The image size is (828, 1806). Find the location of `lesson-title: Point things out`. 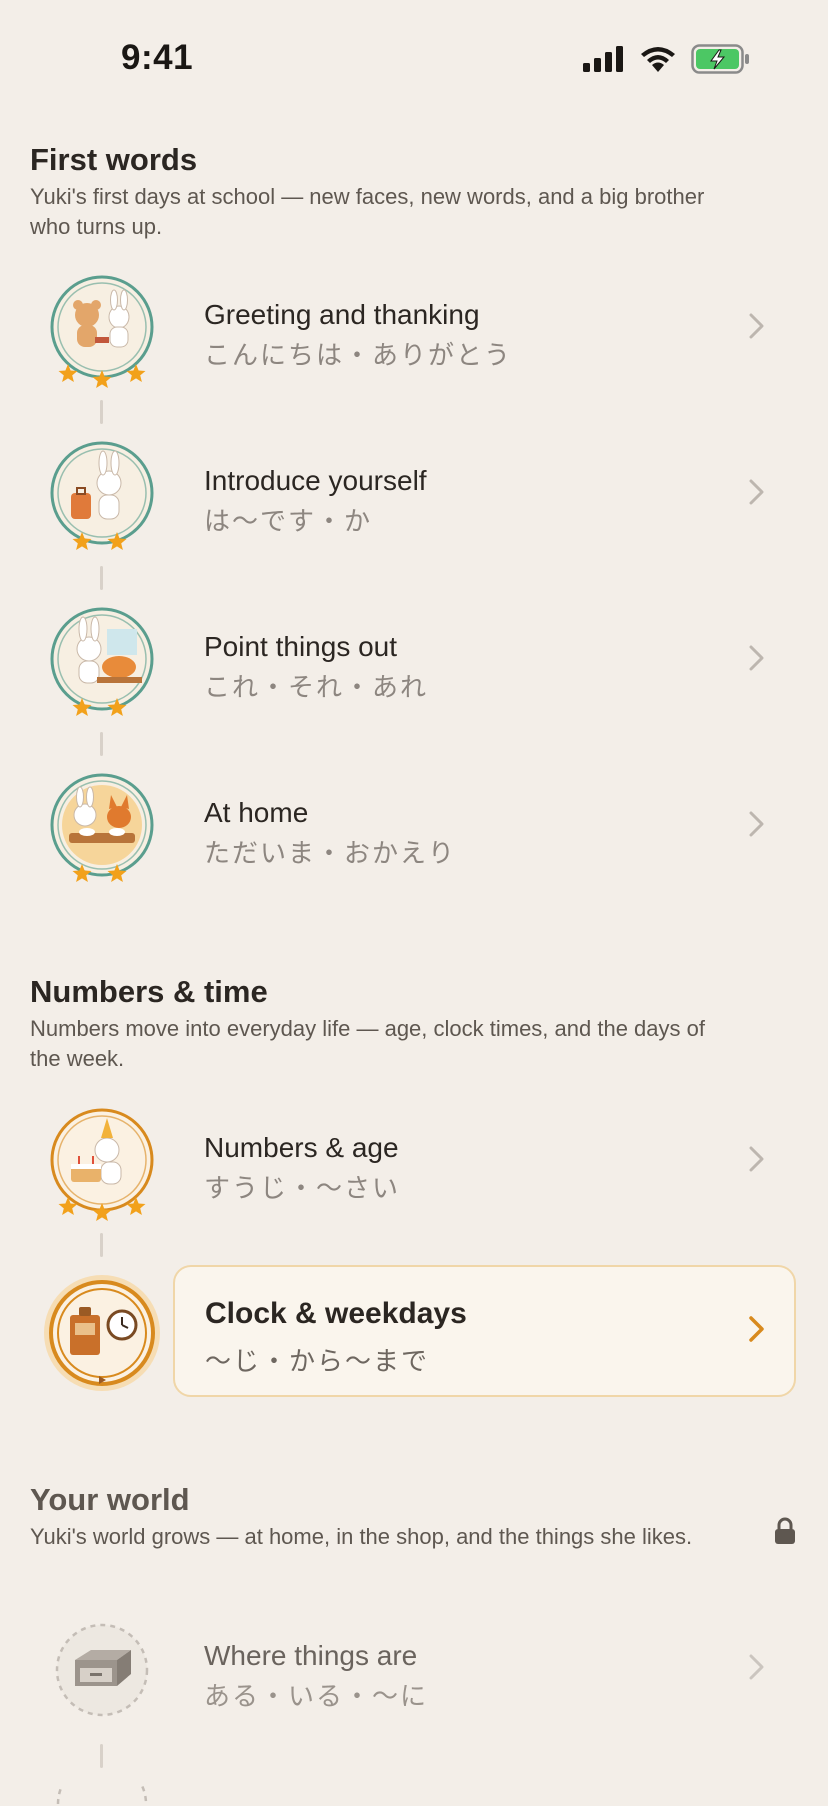

lesson-title: Point things out is located at coordinates (301, 646).